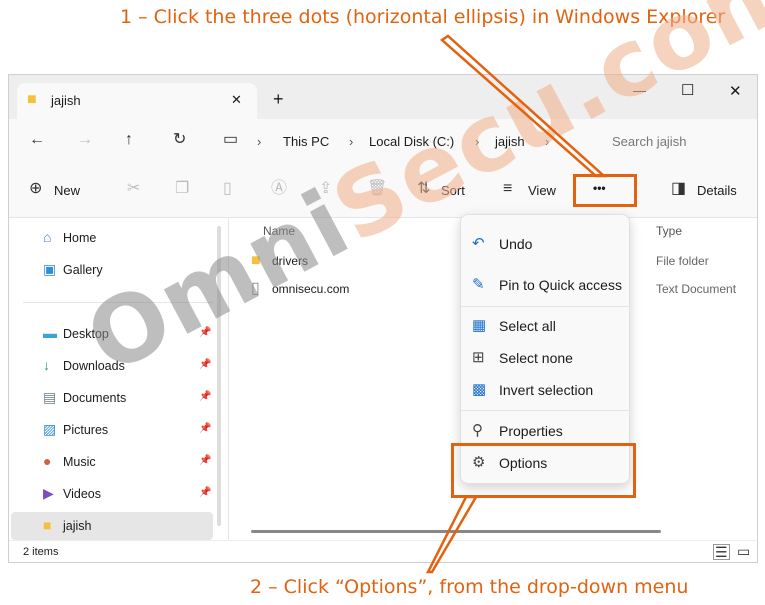 The height and width of the screenshot is (605, 765). Describe the element at coordinates (523, 106) in the screenshot. I see `arrow-to-ellipsis` at that location.